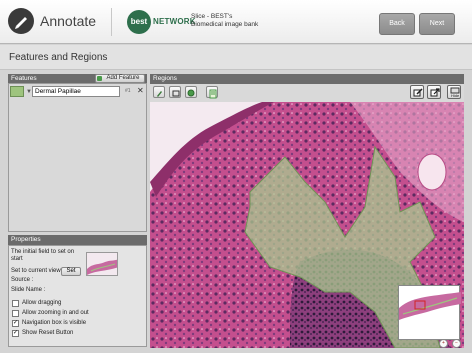 Image resolution: width=472 pixels, height=353 pixels. Describe the element at coordinates (443, 343) in the screenshot. I see `zoom-in-icon: +` at that location.